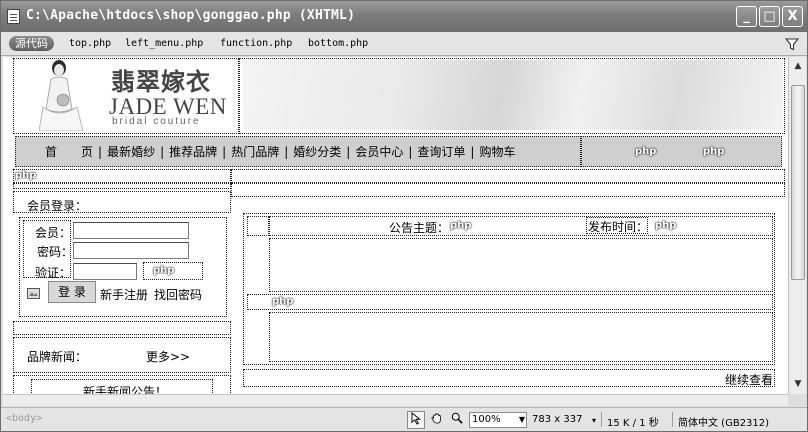 Image resolution: width=808 pixels, height=432 pixels. Describe the element at coordinates (395, 400) in the screenshot. I see `horizontal-scrollbar` at that location.